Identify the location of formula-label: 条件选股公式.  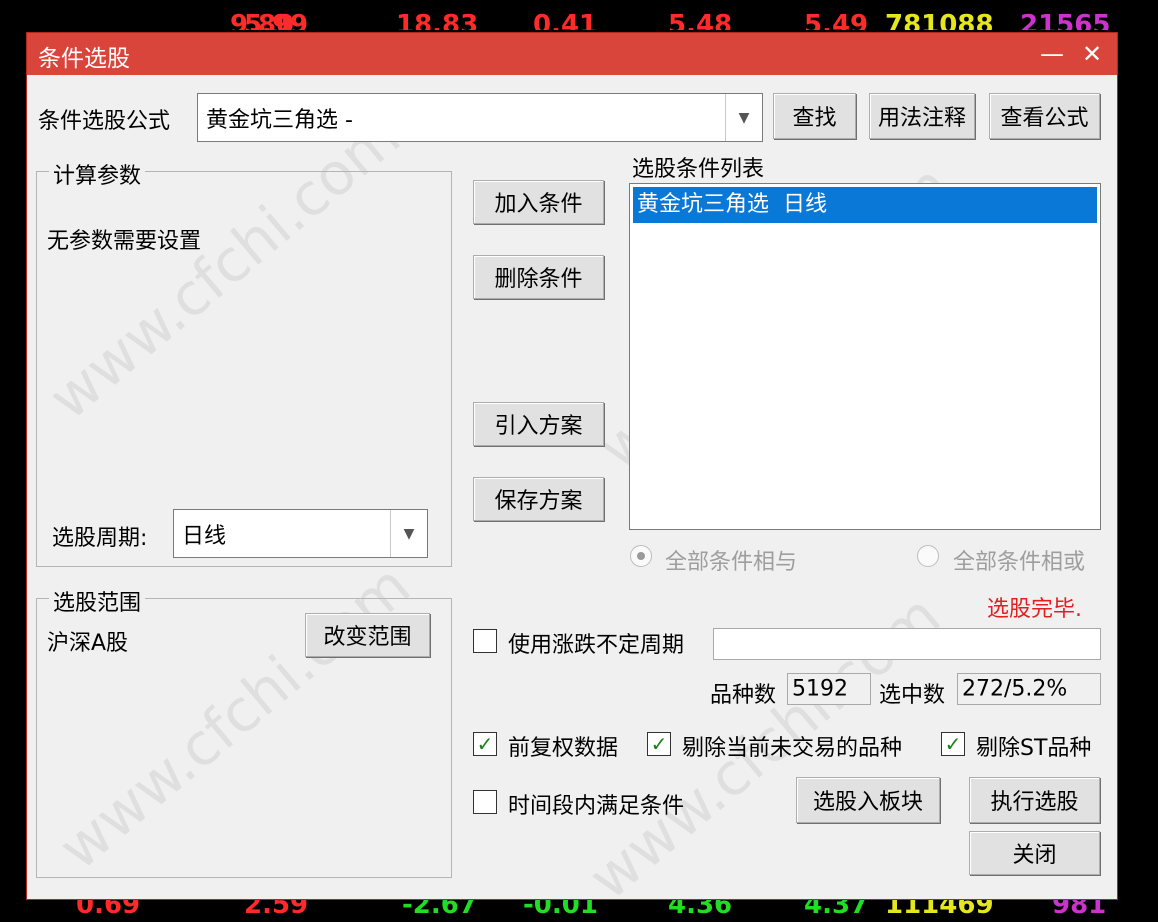
(104, 121).